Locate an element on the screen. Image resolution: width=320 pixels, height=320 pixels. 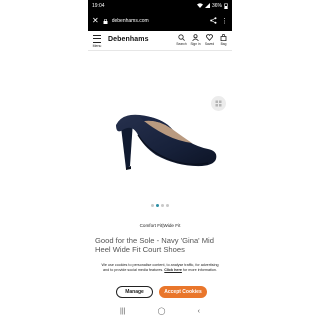
cookie-text-after: for more information. is located at coordinates (199, 269).